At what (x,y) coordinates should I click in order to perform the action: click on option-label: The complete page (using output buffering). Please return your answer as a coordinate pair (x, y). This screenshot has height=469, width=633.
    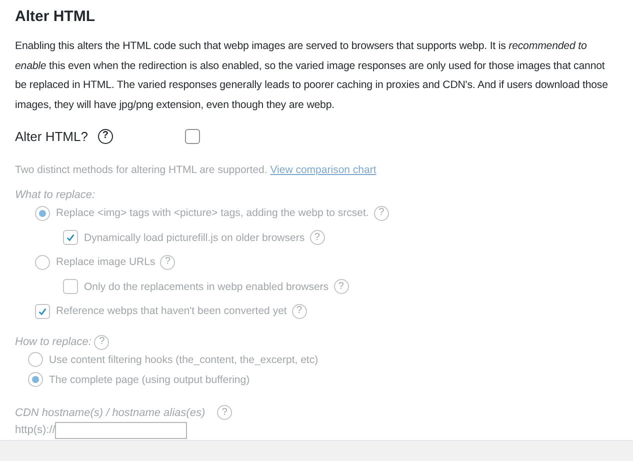
    Looking at the image, I should click on (149, 380).